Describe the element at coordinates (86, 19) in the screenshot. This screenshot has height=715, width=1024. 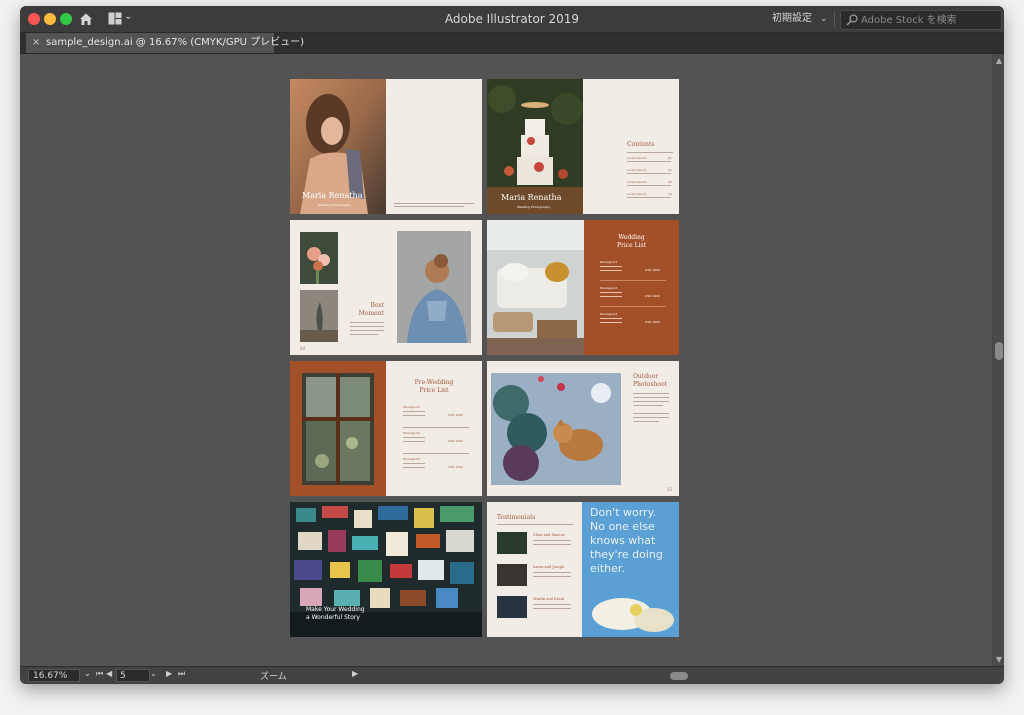
I see `home-icon` at that location.